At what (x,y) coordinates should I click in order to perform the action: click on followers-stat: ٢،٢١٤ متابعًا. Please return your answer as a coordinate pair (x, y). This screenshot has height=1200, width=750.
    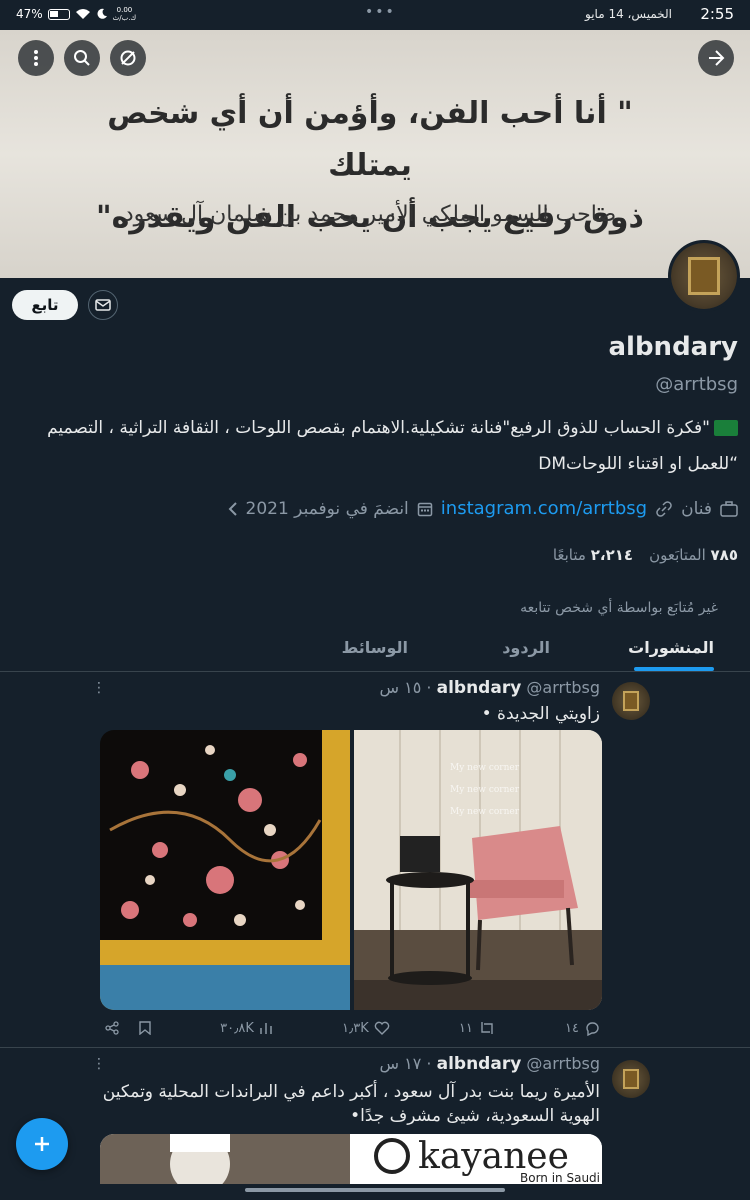
    Looking at the image, I should click on (593, 555).